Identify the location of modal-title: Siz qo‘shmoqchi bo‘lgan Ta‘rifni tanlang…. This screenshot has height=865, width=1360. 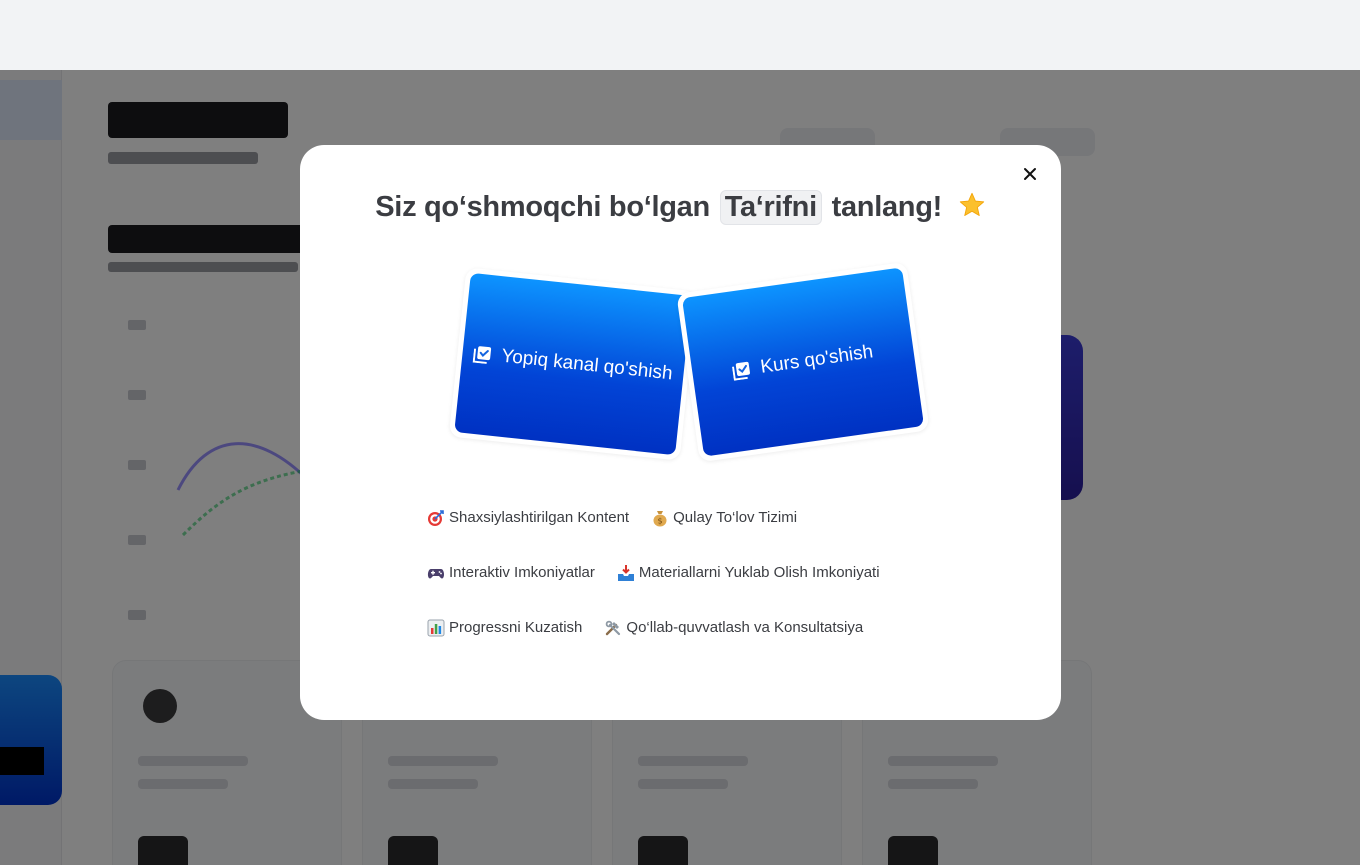
(680, 207).